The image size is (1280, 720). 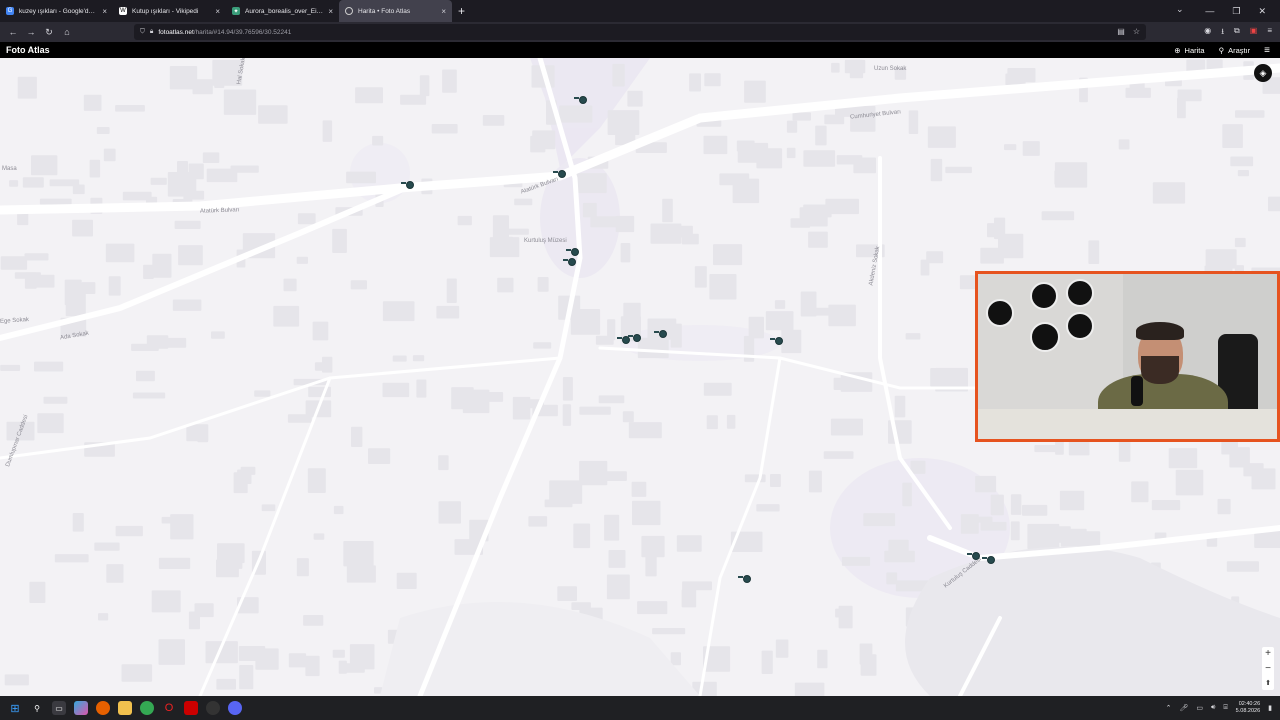 What do you see at coordinates (1127, 424) in the screenshot?
I see `webcam-desk` at bounding box center [1127, 424].